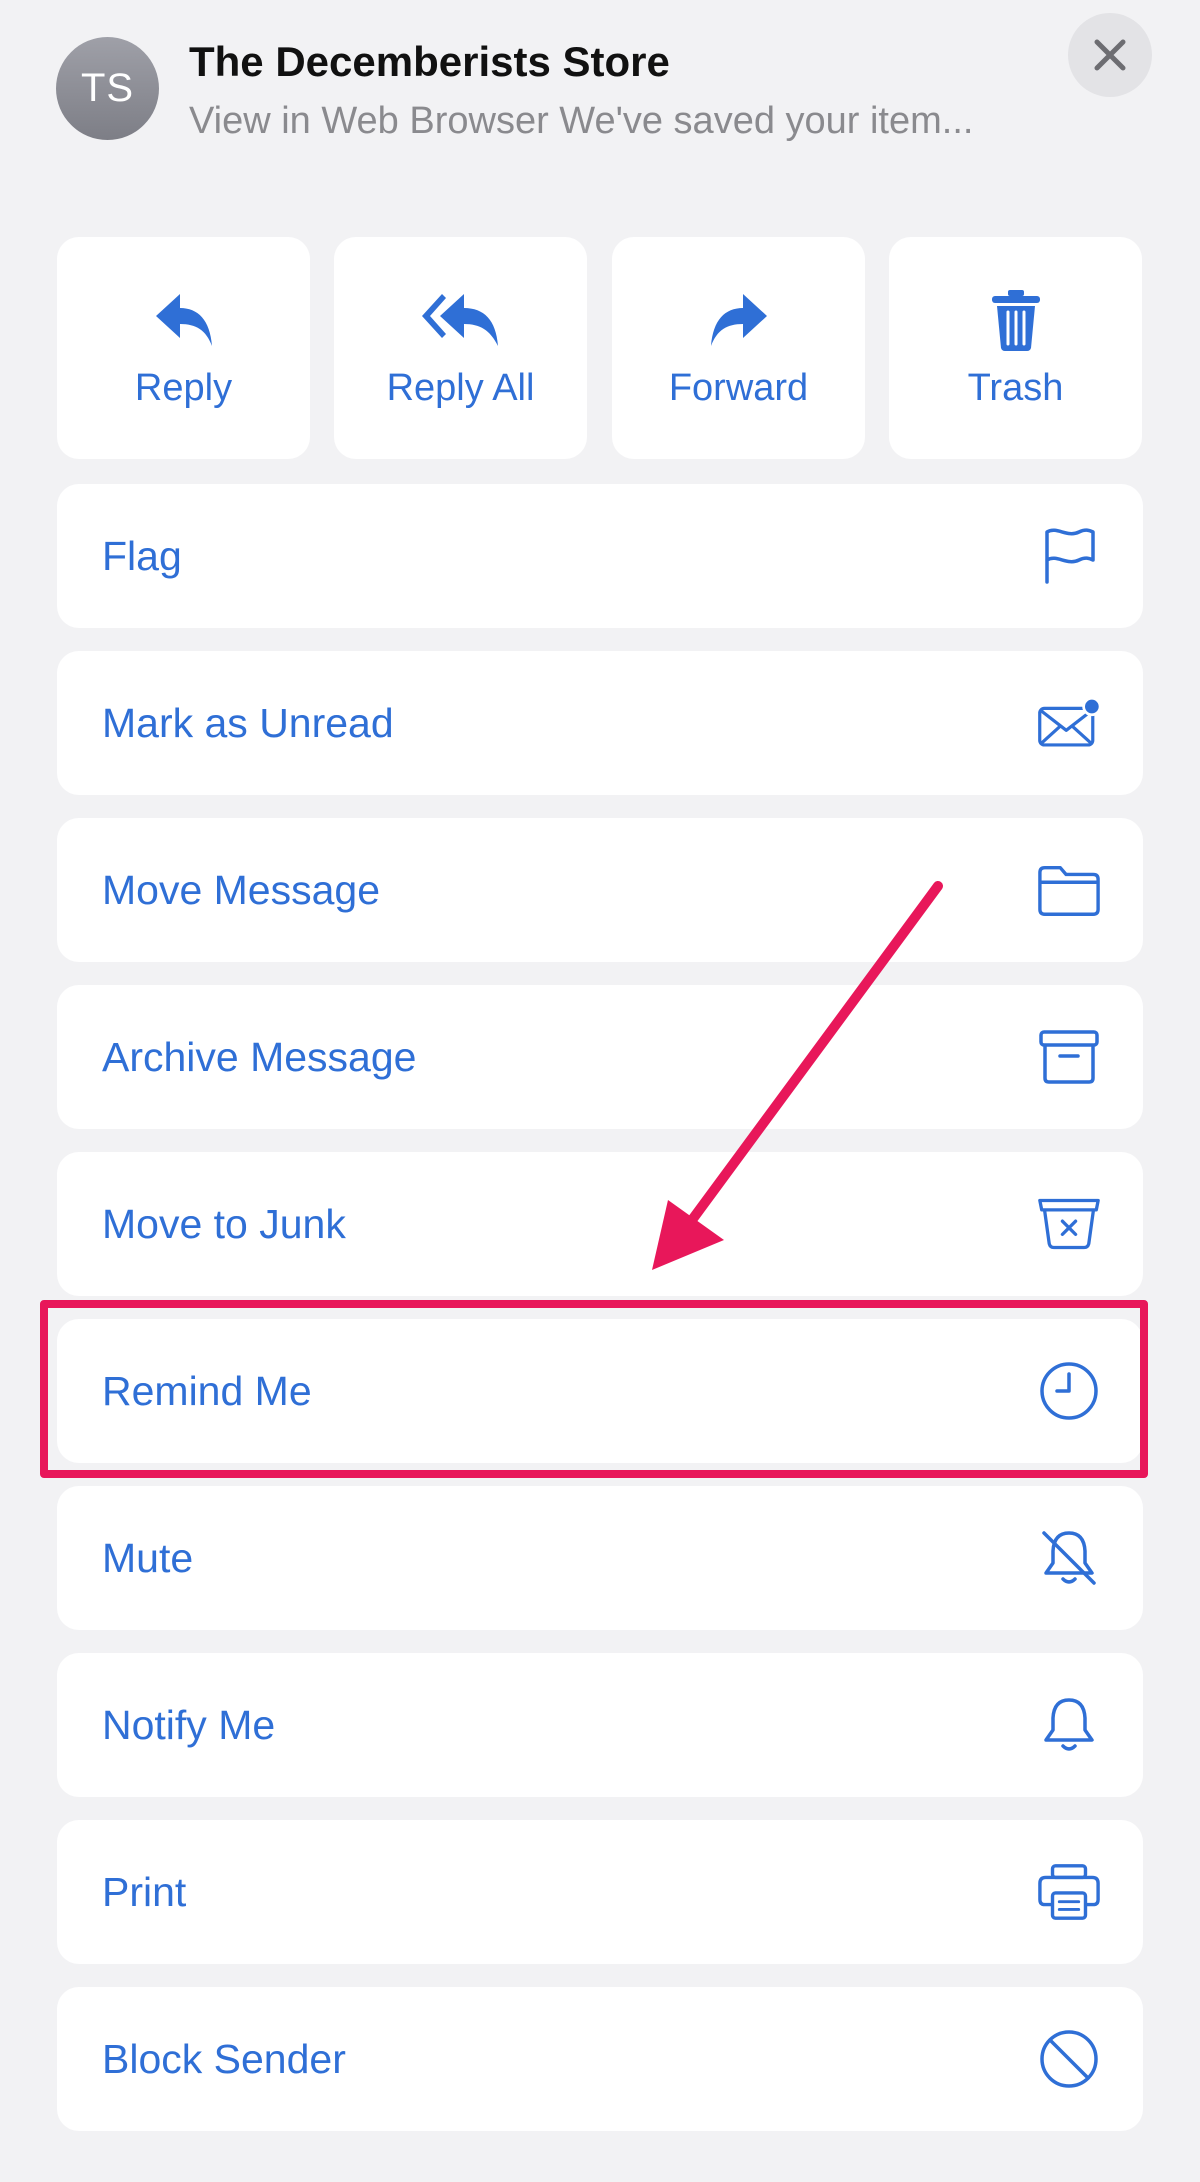 The height and width of the screenshot is (2182, 1200). What do you see at coordinates (460, 348) in the screenshot?
I see `reply-all-button: Reply All` at bounding box center [460, 348].